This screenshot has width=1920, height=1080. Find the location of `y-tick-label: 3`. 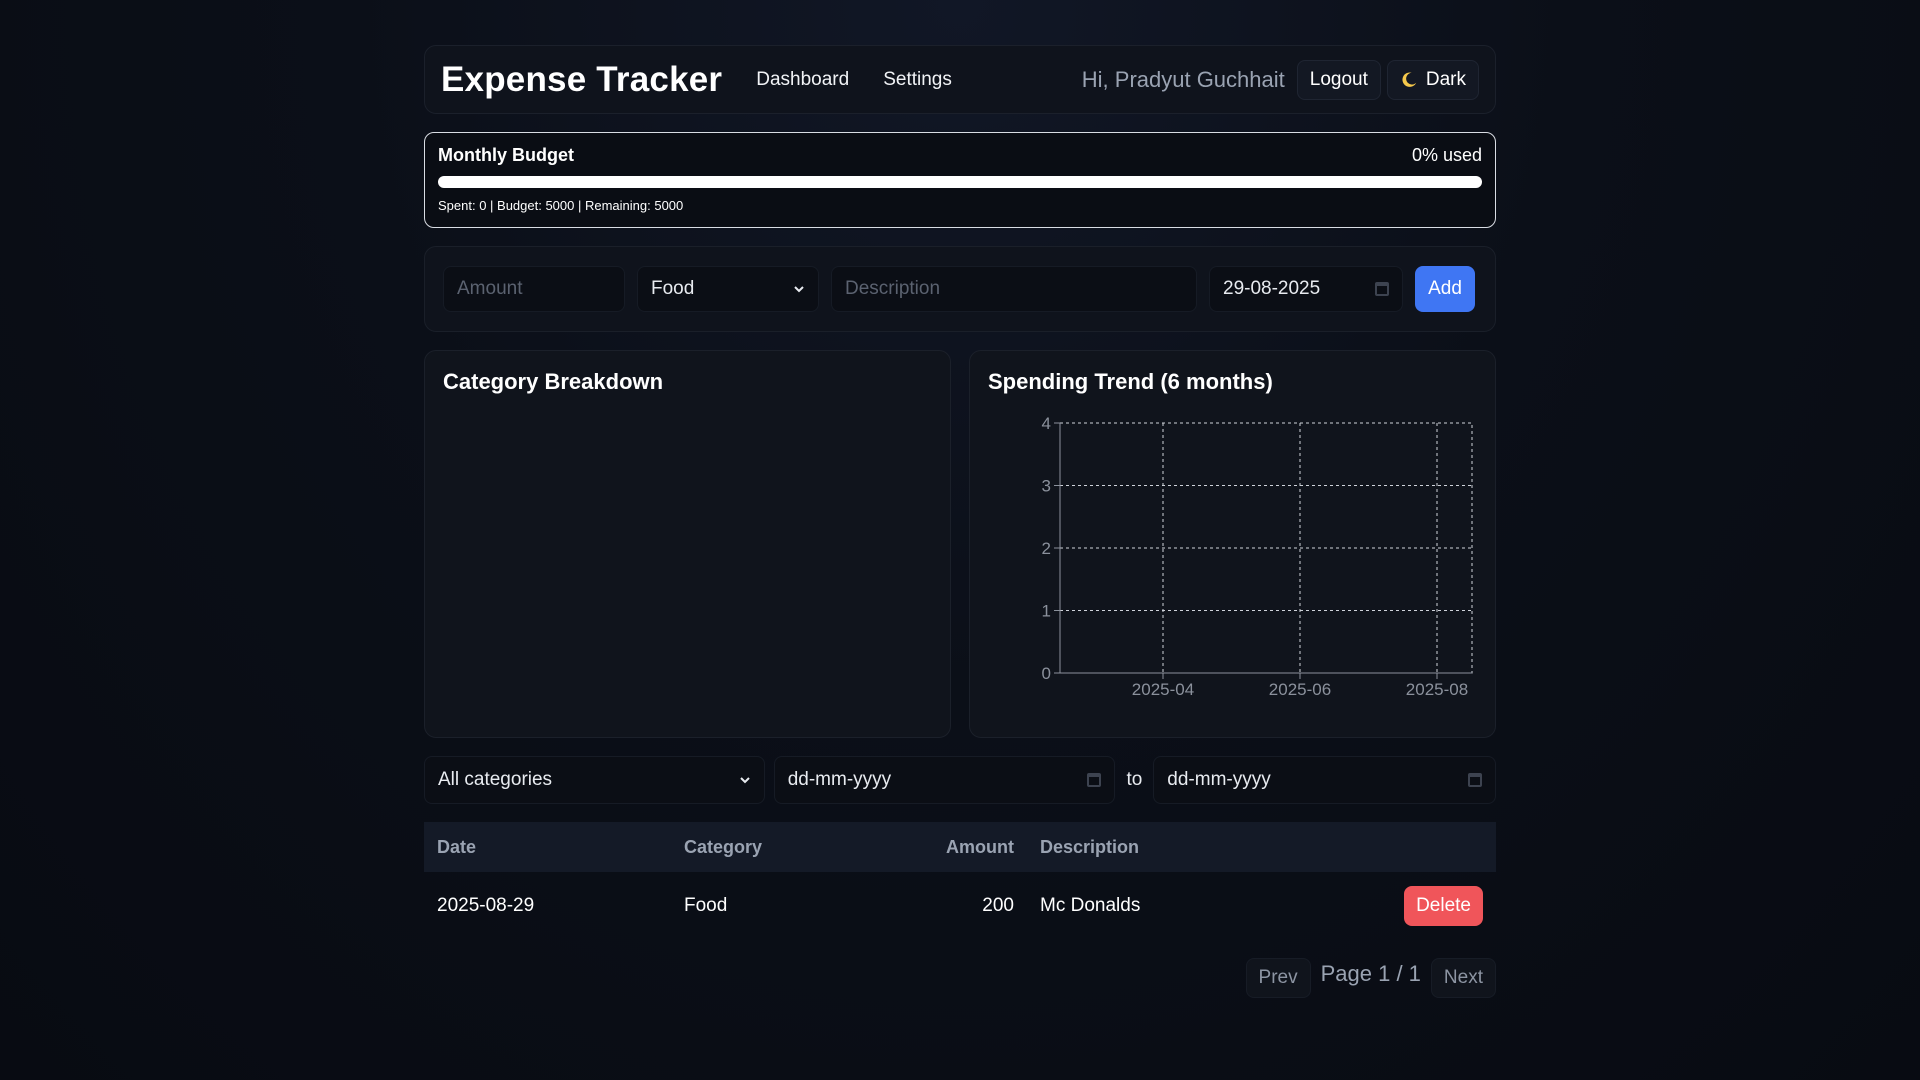

y-tick-label: 3 is located at coordinates (1046, 486).